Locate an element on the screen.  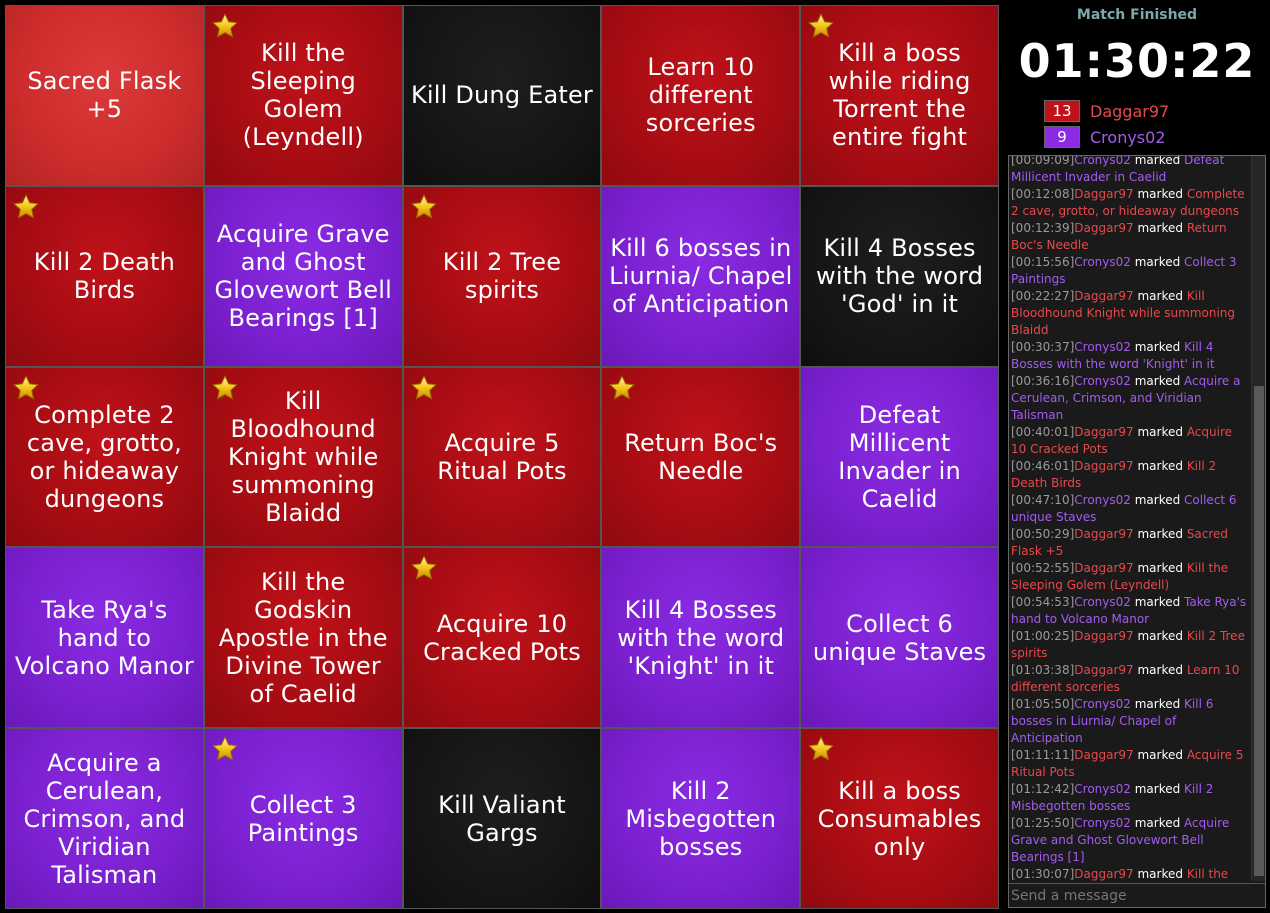
player-name: Cronys02 is located at coordinates (1128, 137).